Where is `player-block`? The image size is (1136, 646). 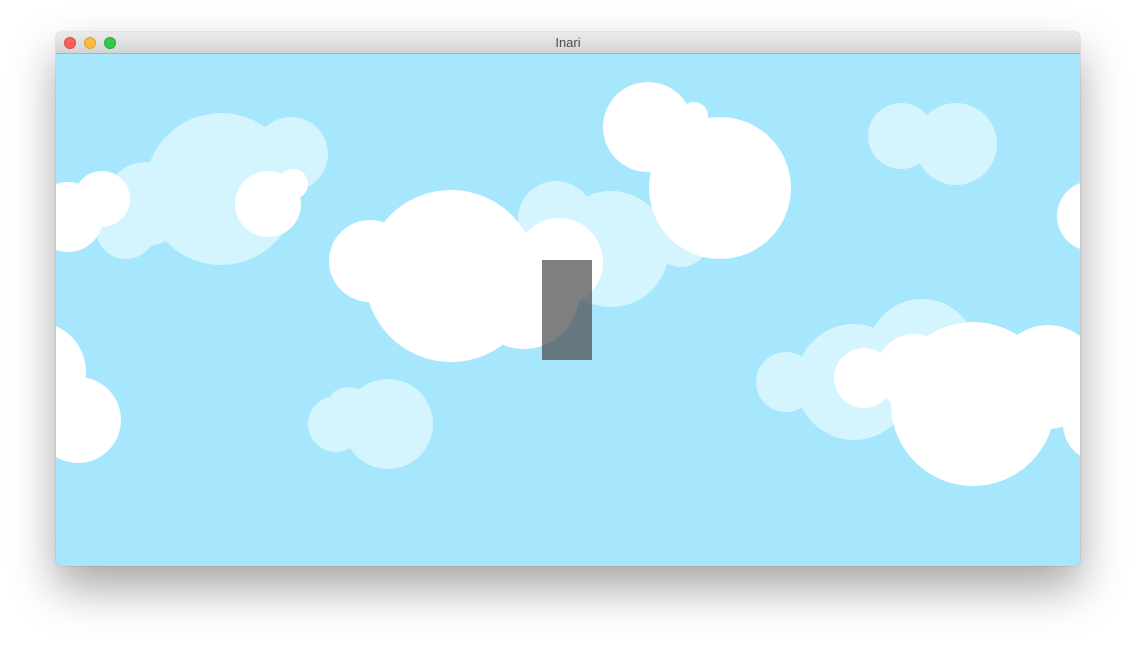
player-block is located at coordinates (567, 310).